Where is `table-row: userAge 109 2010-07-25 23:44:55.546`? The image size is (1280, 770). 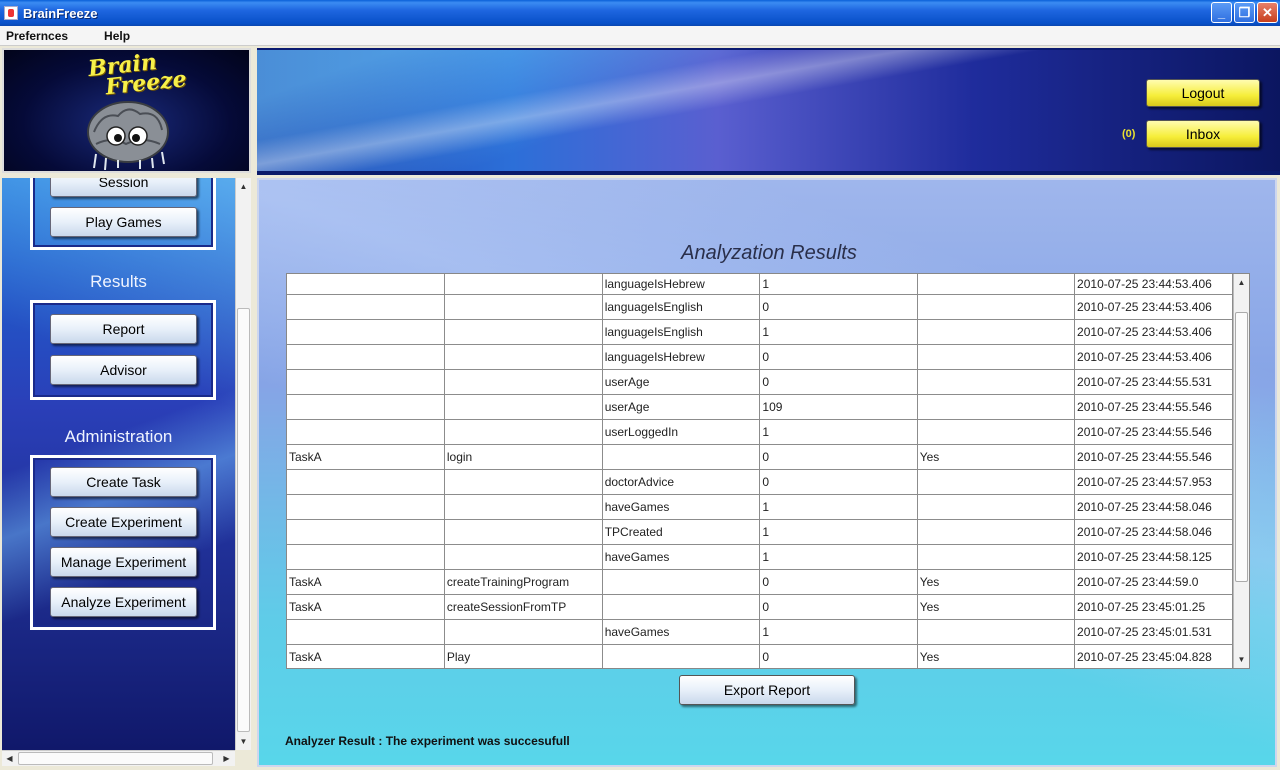
table-row: userAge 109 2010-07-25 23:44:55.546 is located at coordinates (760, 406).